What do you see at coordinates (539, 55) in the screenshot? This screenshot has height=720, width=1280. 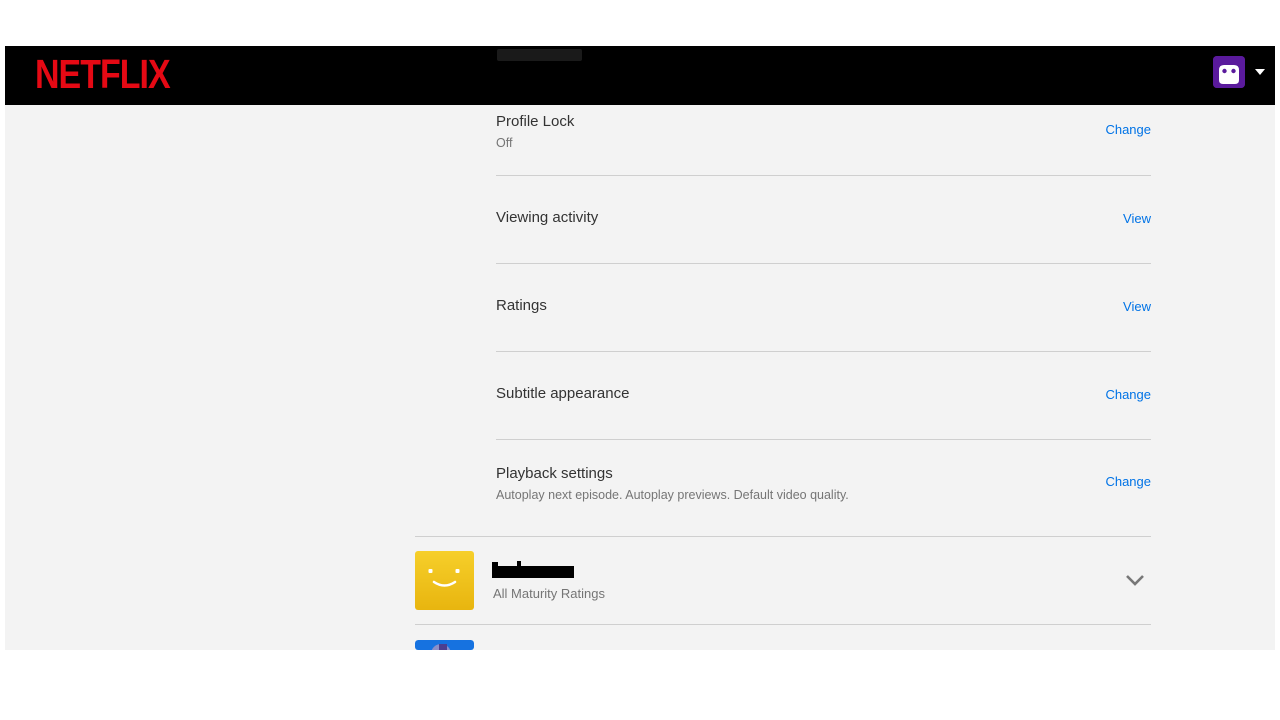 I see `scrolled-heading-remnant` at bounding box center [539, 55].